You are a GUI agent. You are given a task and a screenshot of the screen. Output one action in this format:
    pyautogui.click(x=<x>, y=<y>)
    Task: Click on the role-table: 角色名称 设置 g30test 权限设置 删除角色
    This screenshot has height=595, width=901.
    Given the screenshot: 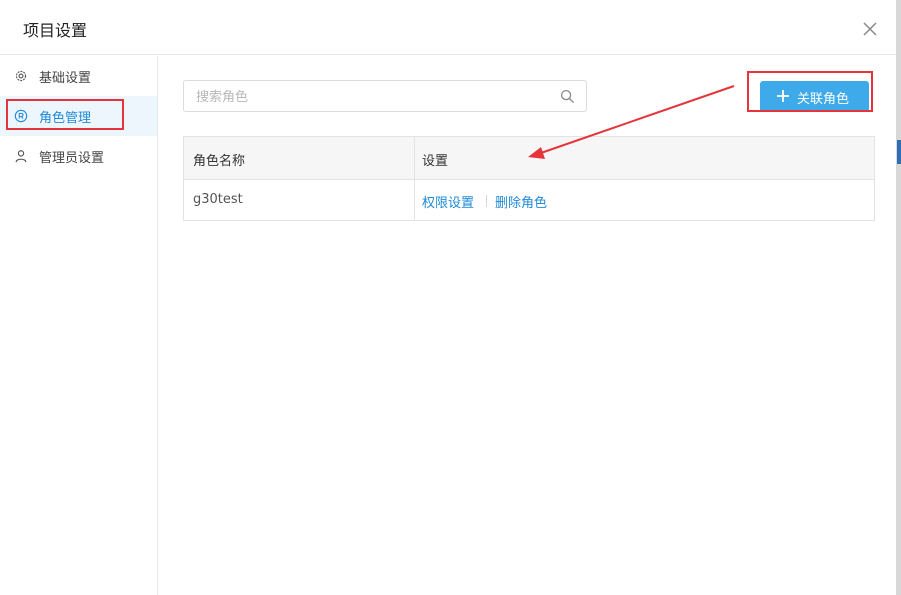 What is the action you would take?
    pyautogui.click(x=529, y=178)
    